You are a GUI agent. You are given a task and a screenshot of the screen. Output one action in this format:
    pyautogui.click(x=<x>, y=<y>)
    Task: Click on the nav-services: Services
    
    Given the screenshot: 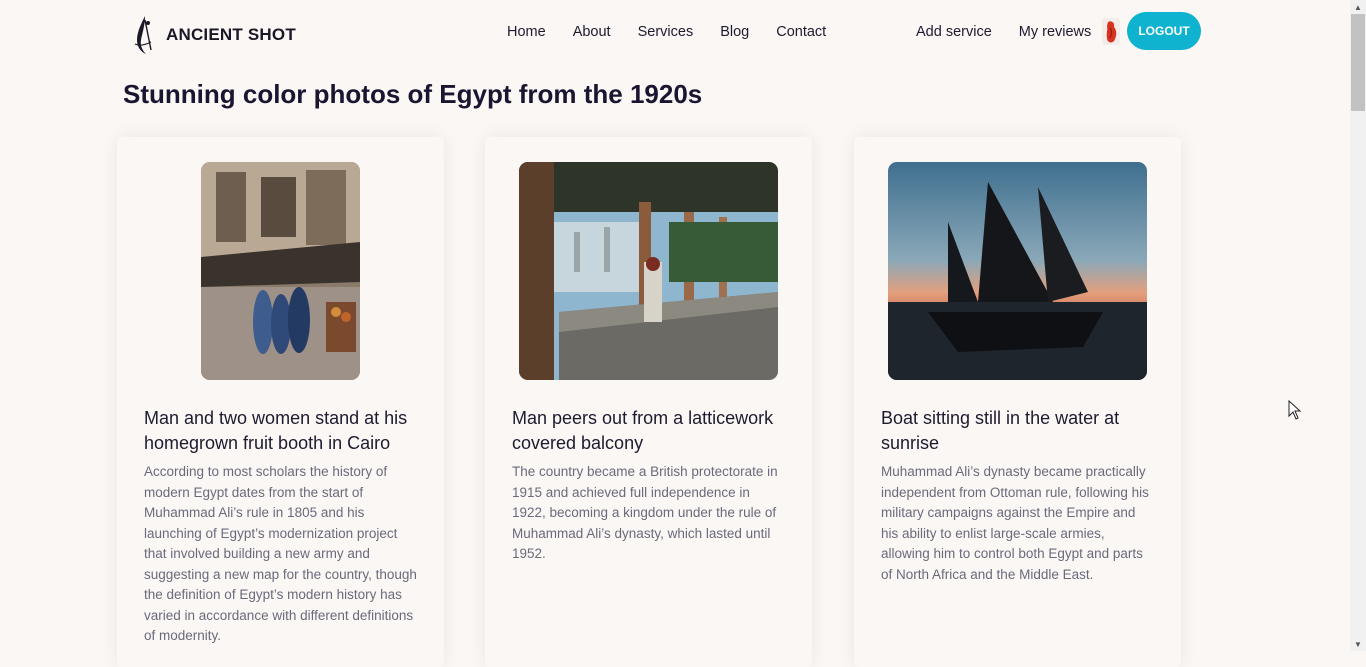 What is the action you would take?
    pyautogui.click(x=666, y=32)
    